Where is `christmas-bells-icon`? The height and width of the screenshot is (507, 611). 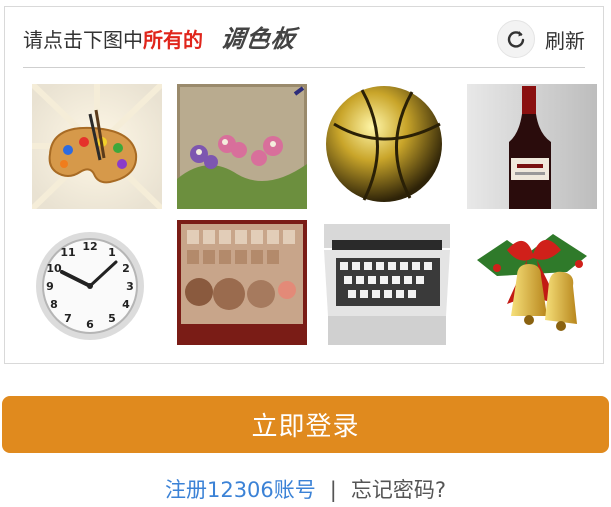 christmas-bells-icon is located at coordinates (532, 282).